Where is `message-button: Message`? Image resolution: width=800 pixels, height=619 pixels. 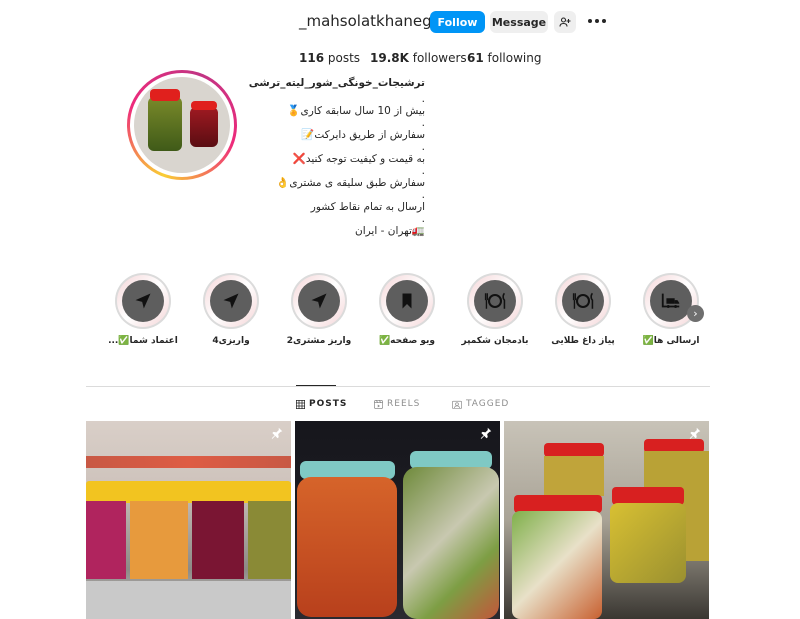 message-button: Message is located at coordinates (519, 22).